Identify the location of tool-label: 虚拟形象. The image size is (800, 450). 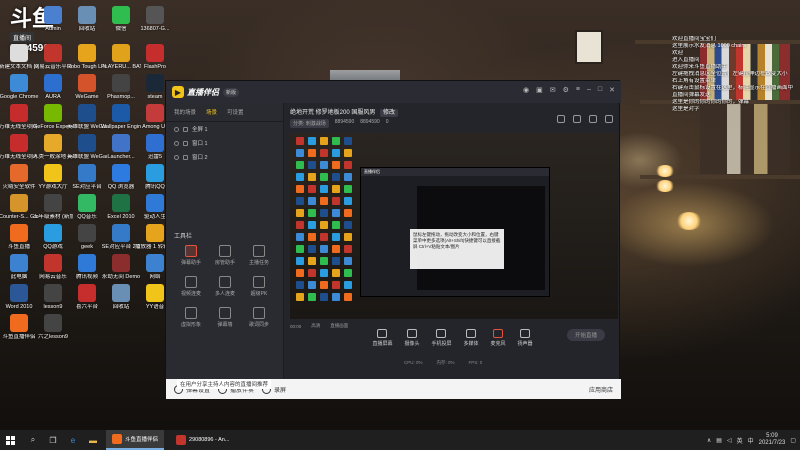
(190, 325).